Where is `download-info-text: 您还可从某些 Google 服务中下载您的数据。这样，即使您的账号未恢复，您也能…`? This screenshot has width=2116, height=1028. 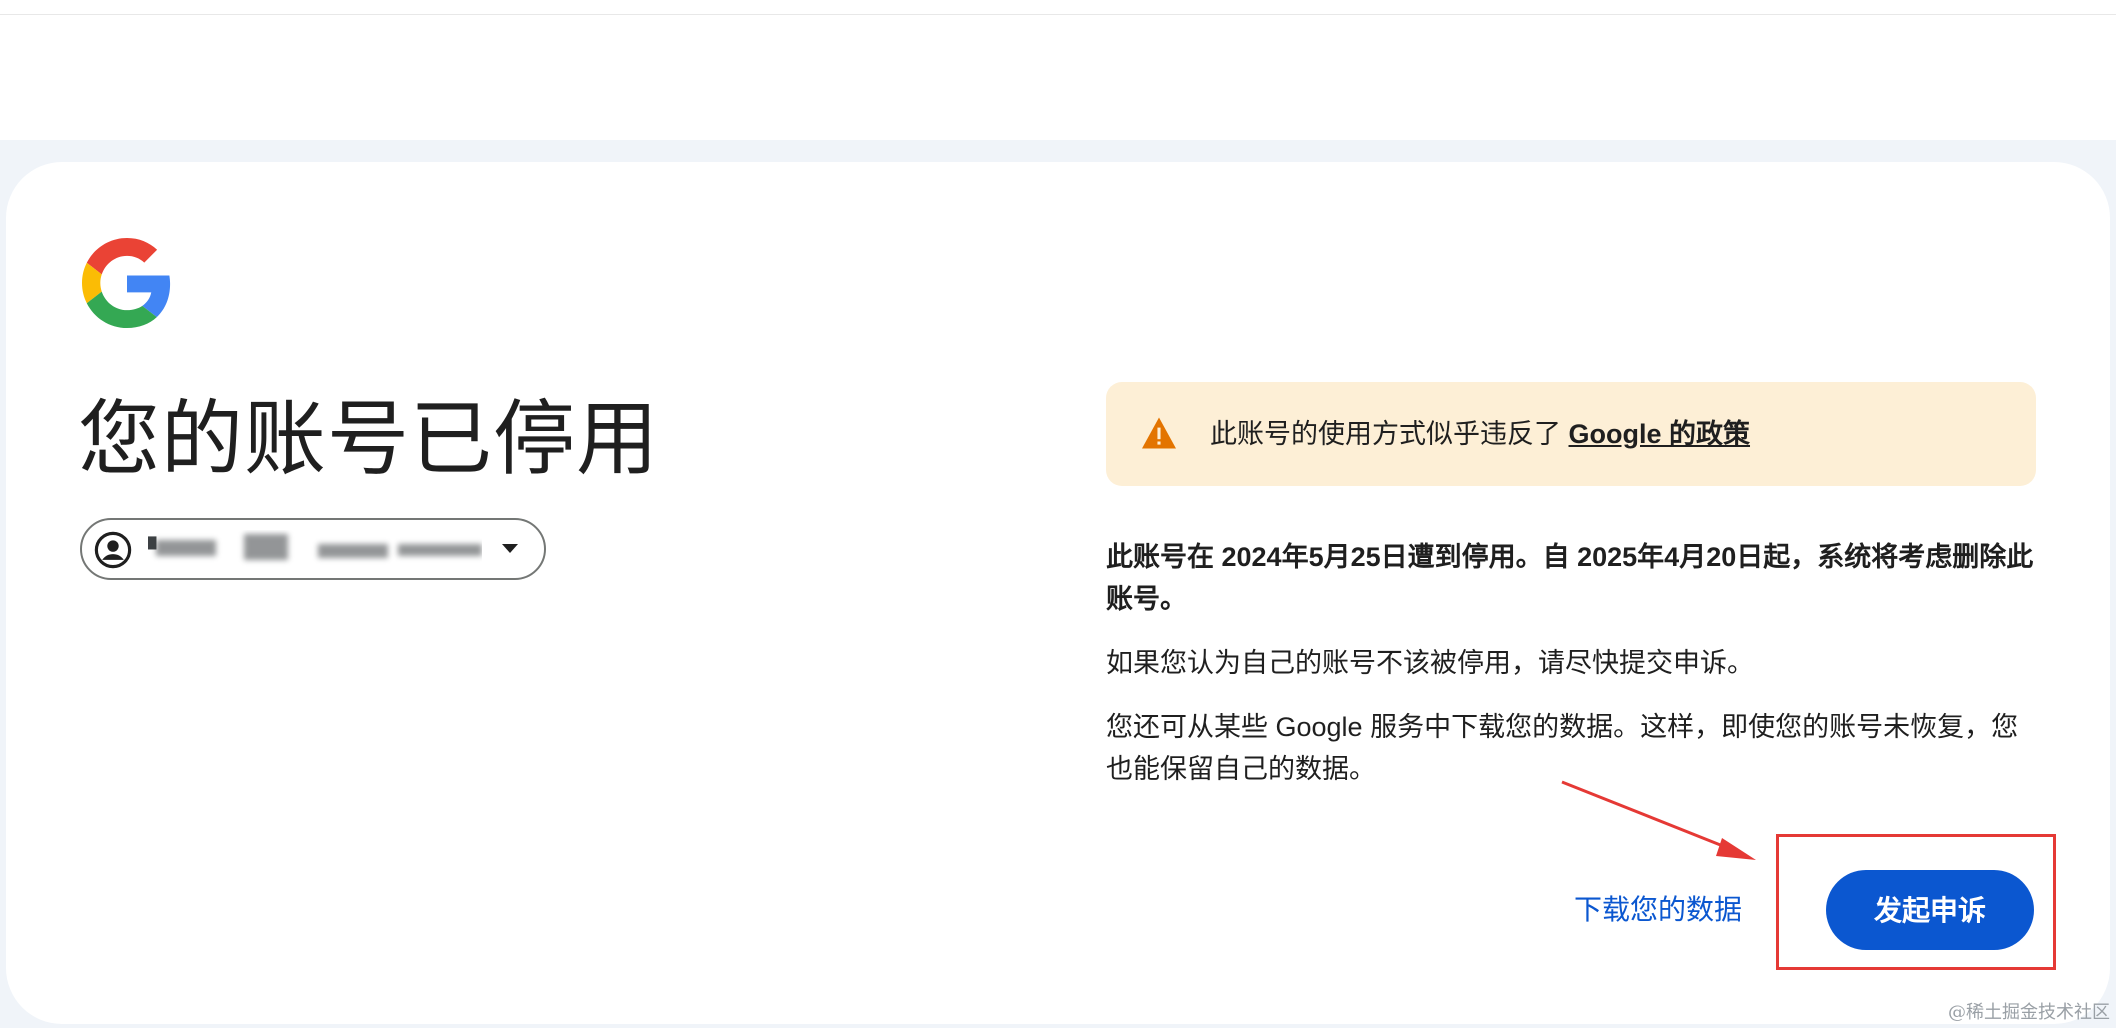
download-info-text: 您还可从某些 Google 服务中下载您的数据。这样，即使您的账号未恢复，您也能… is located at coordinates (1562, 748).